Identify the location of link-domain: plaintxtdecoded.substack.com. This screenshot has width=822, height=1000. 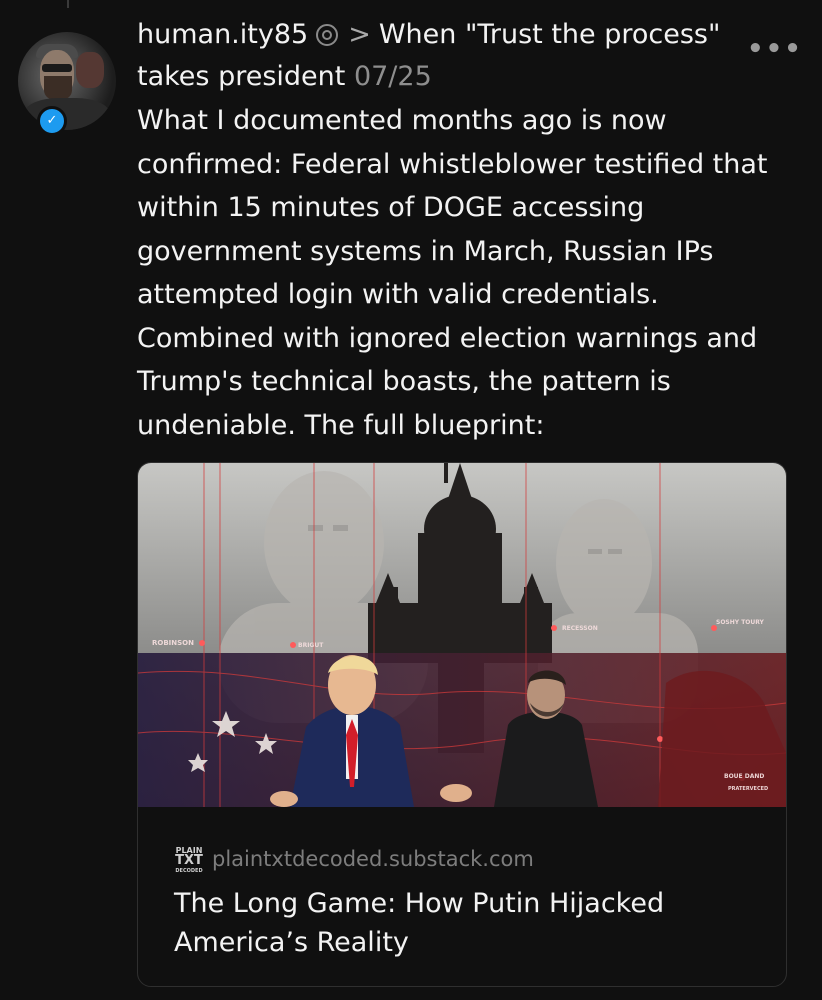
(373, 859).